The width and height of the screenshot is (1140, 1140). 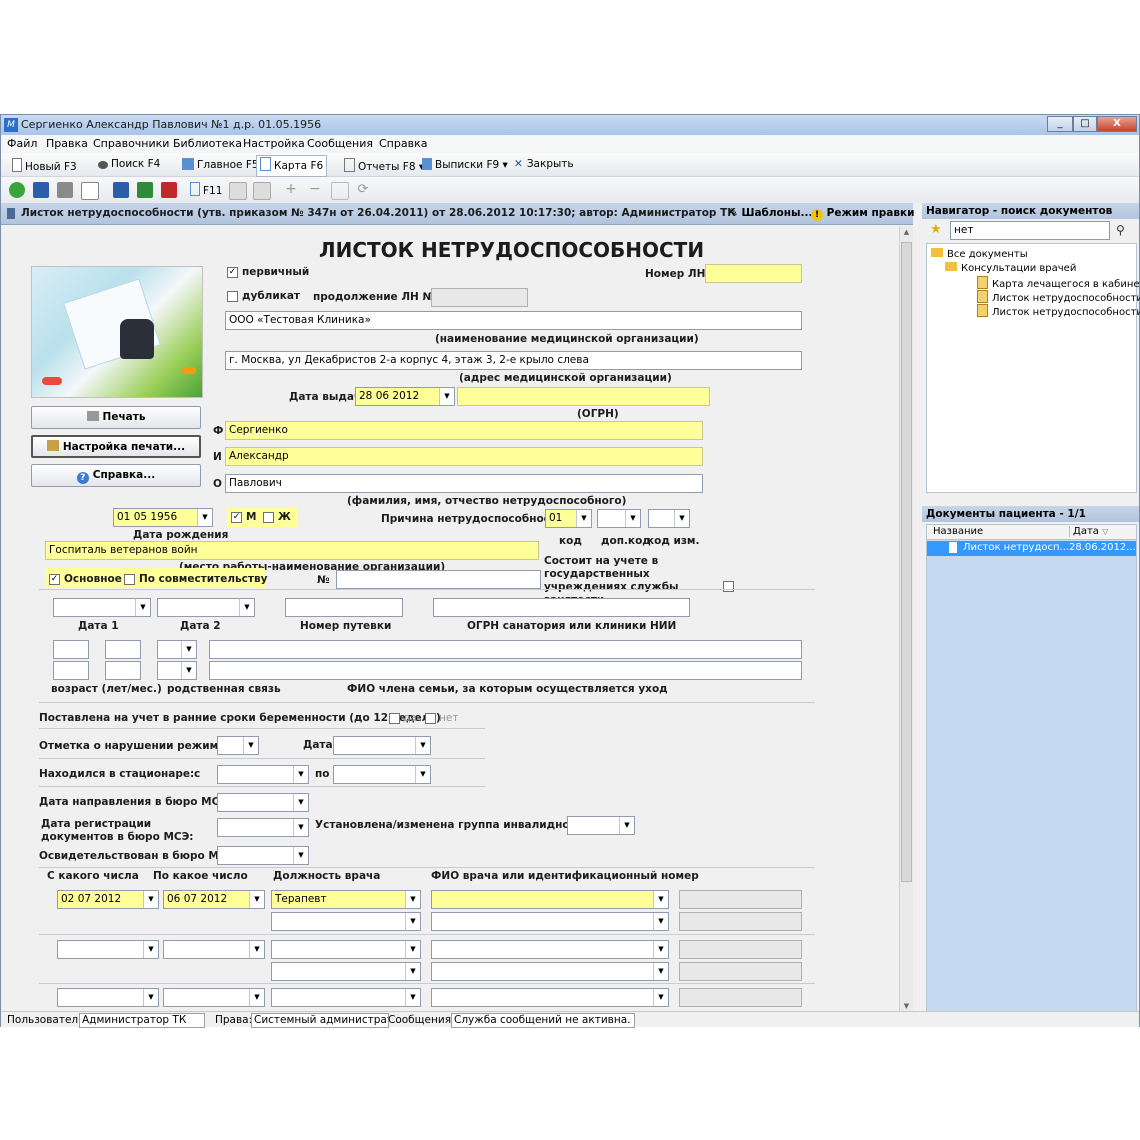 I want to click on period1-to-picker: 06 07 2012 ▼, so click(x=214, y=899).